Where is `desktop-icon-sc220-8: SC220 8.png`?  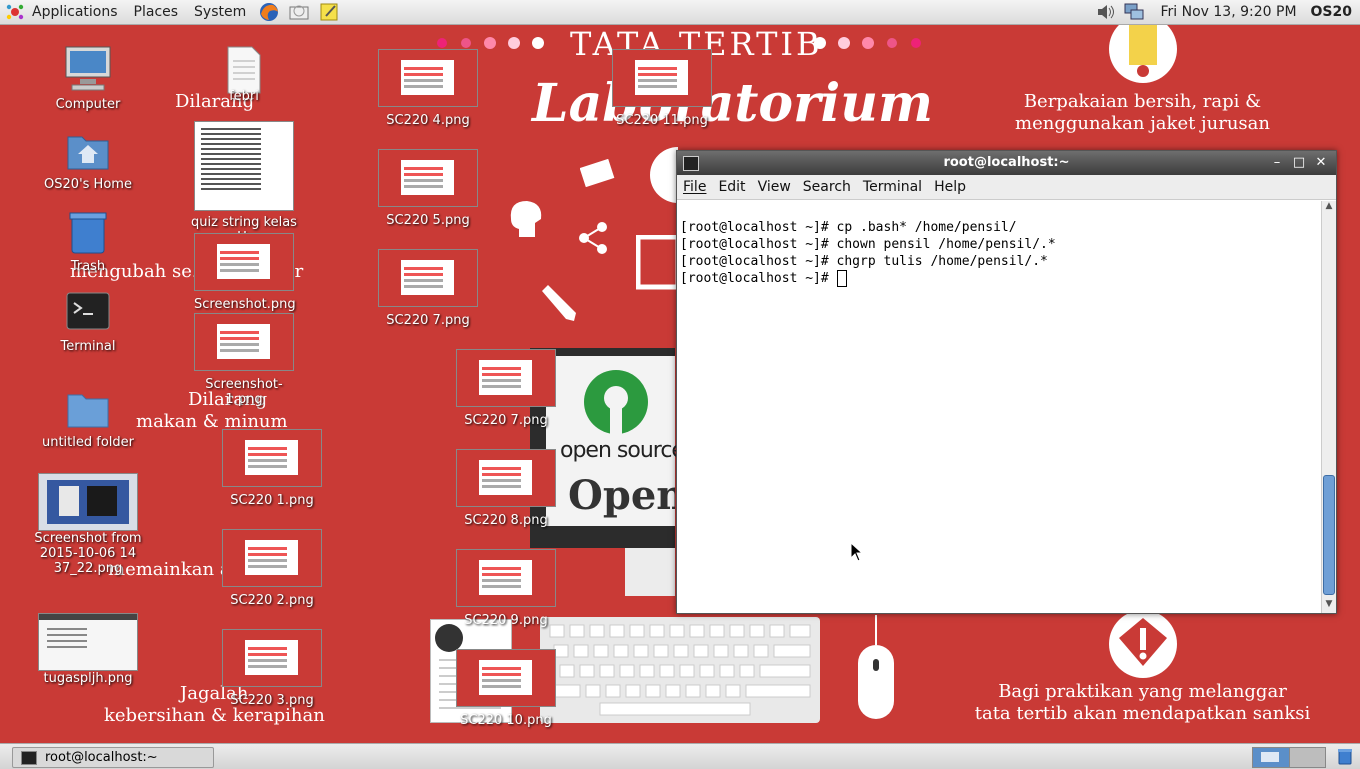 desktop-icon-sc220-8: SC220 8.png is located at coordinates (506, 488).